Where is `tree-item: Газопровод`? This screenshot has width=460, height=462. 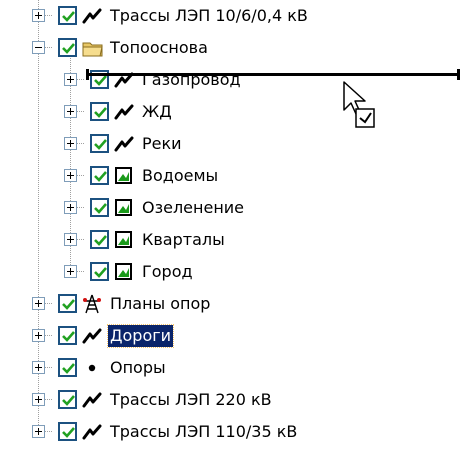
tree-item: Газопровод is located at coordinates (230, 80).